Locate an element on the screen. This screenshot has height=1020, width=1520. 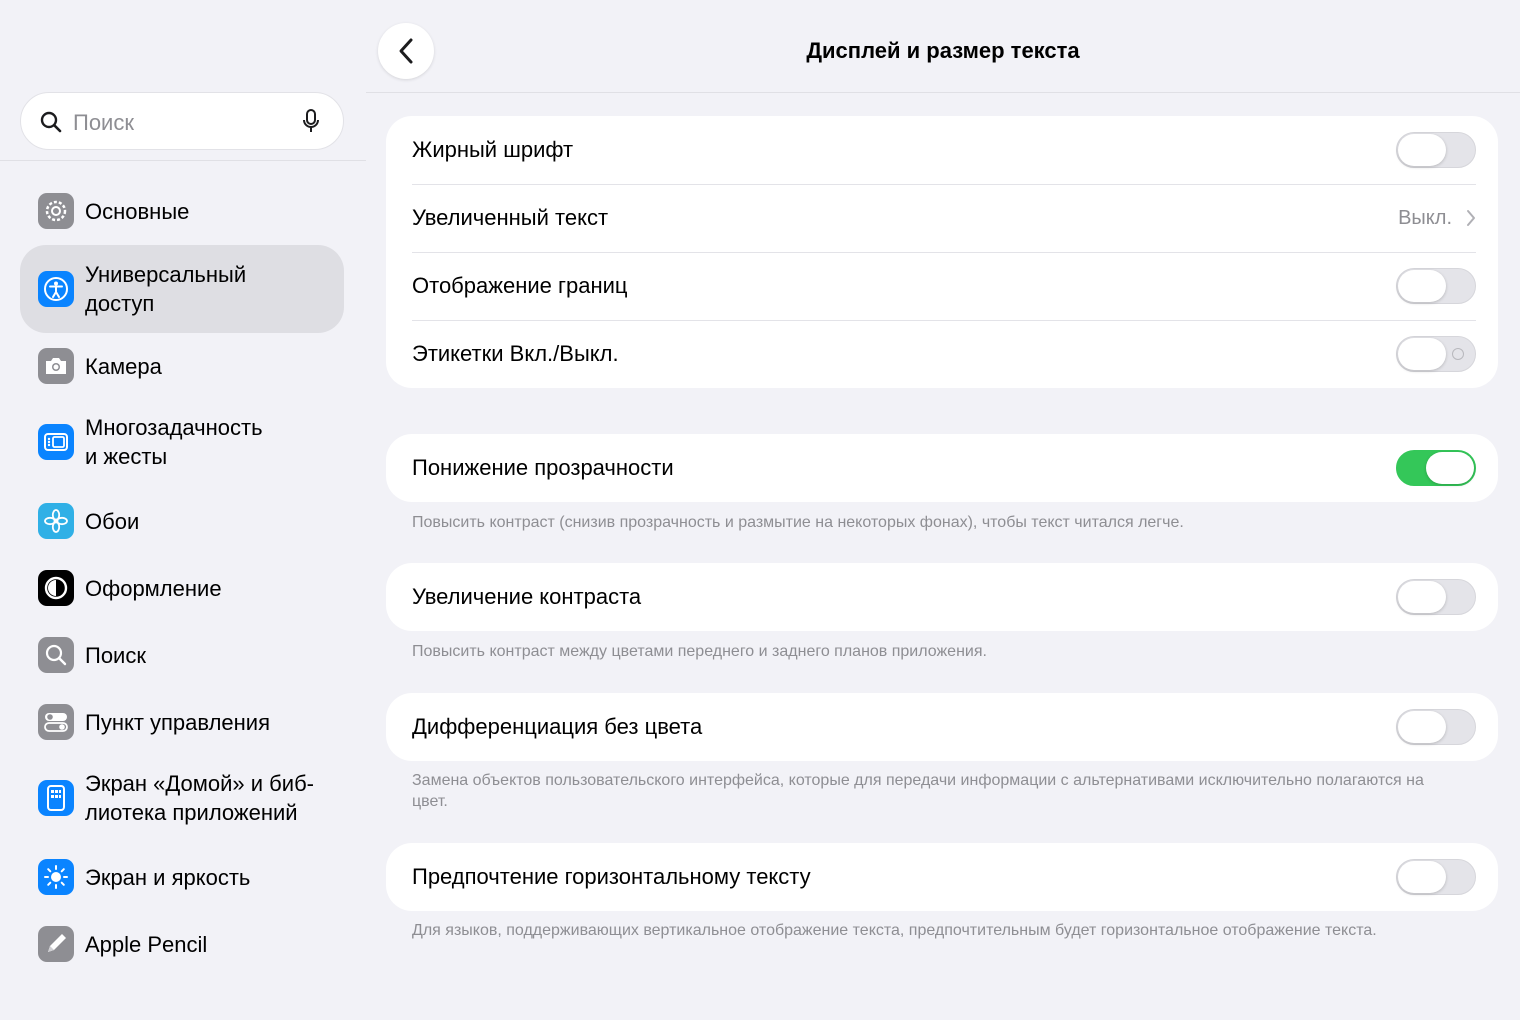
sidebar-item-label: Пункт управления is located at coordinates (178, 722).